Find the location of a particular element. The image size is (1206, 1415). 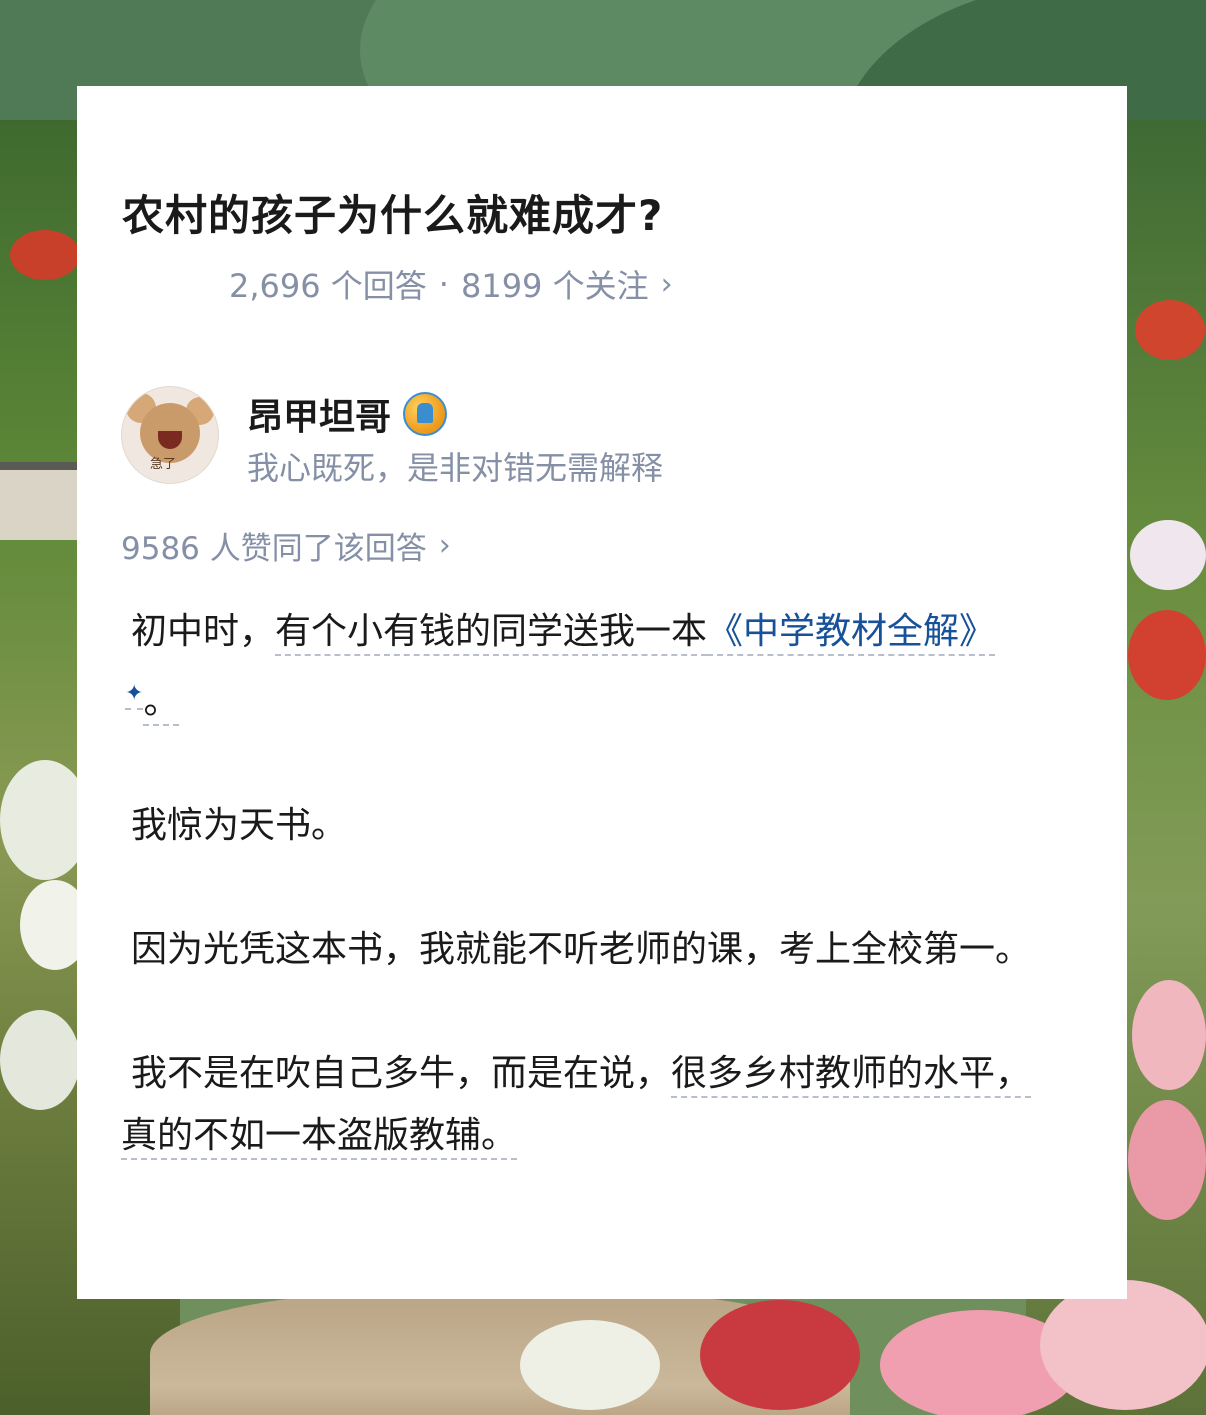

question-title: 农村的孩子为什么就难成才? is located at coordinates (392, 212).